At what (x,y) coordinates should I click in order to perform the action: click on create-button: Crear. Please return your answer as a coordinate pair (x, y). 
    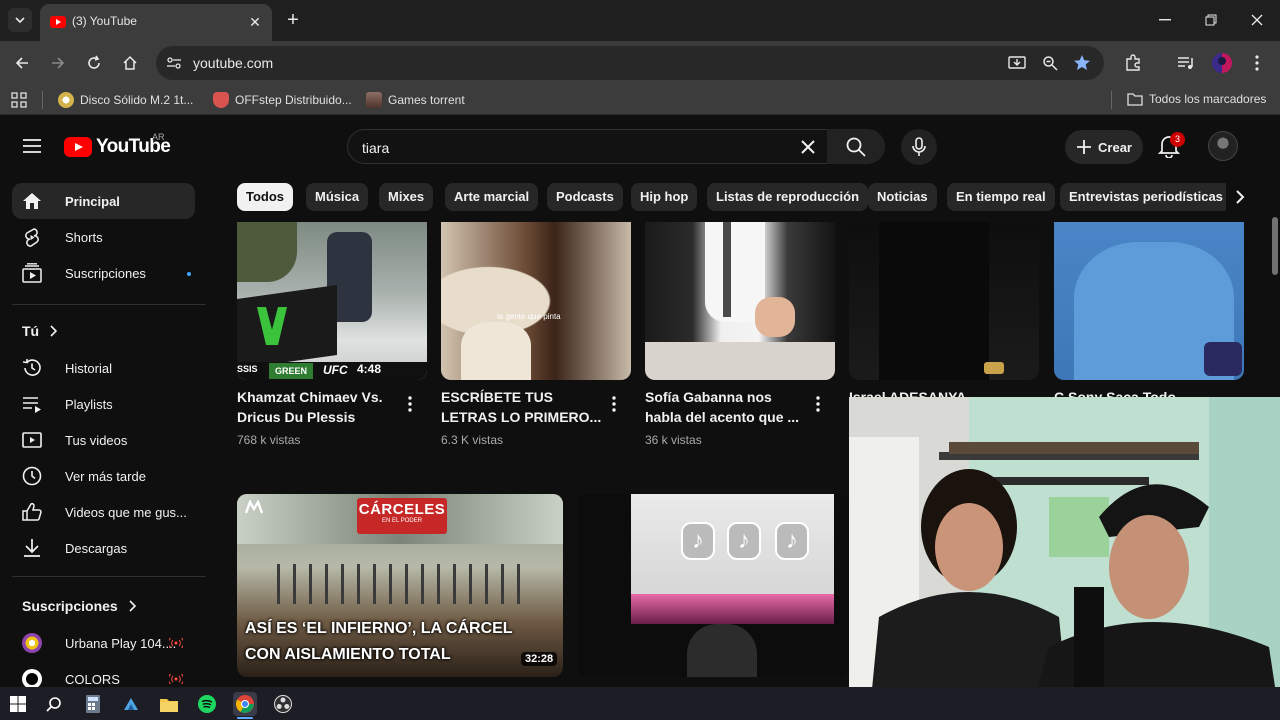
    Looking at the image, I should click on (1104, 147).